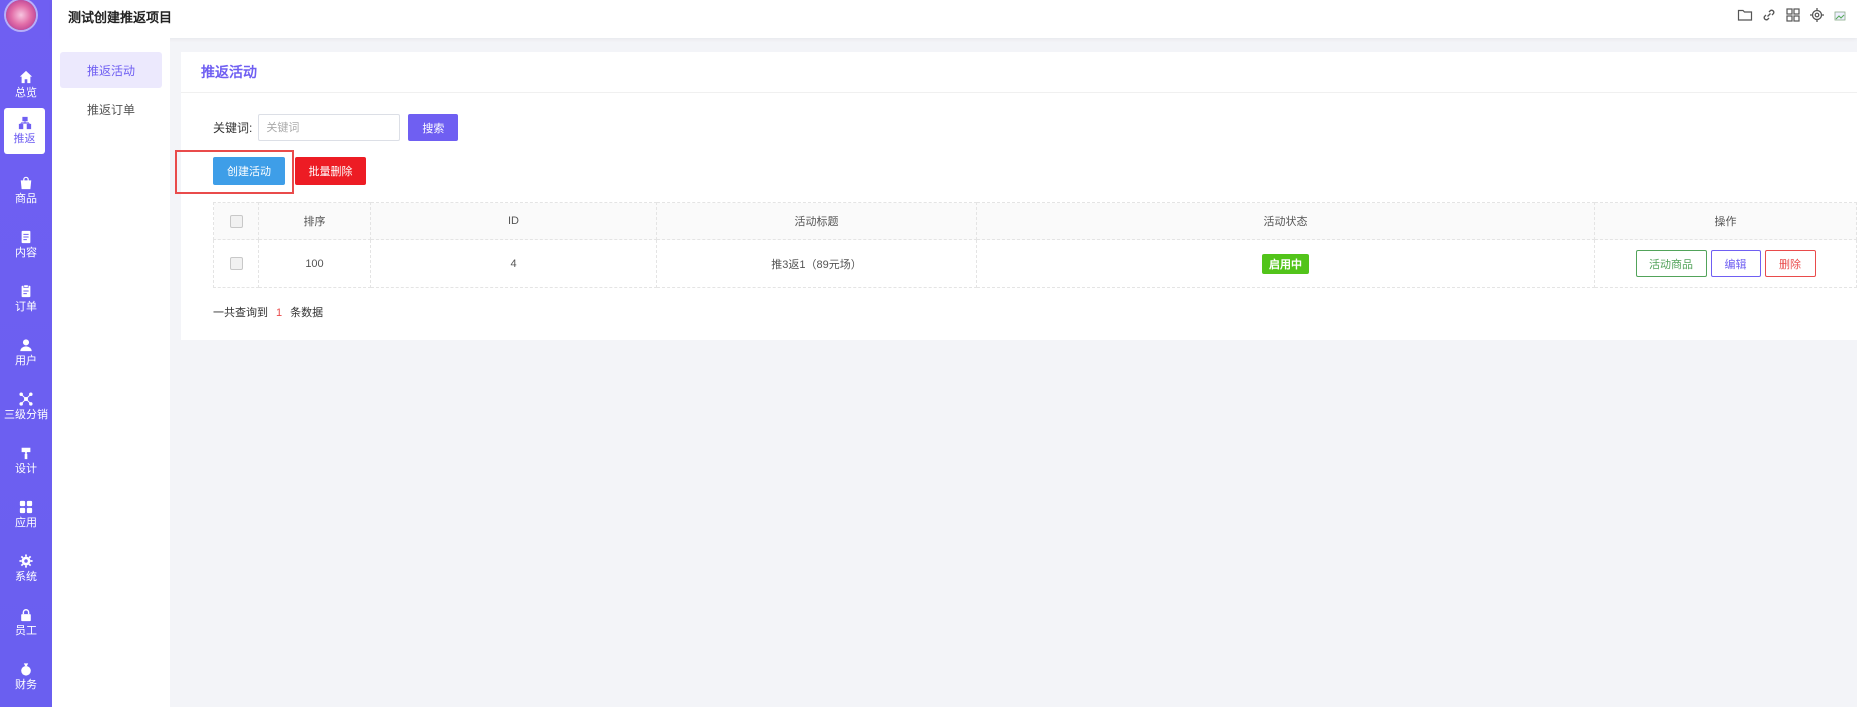 This screenshot has width=1857, height=707. What do you see at coordinates (307, 313) in the screenshot?
I see `summary-suffix: 条数据` at bounding box center [307, 313].